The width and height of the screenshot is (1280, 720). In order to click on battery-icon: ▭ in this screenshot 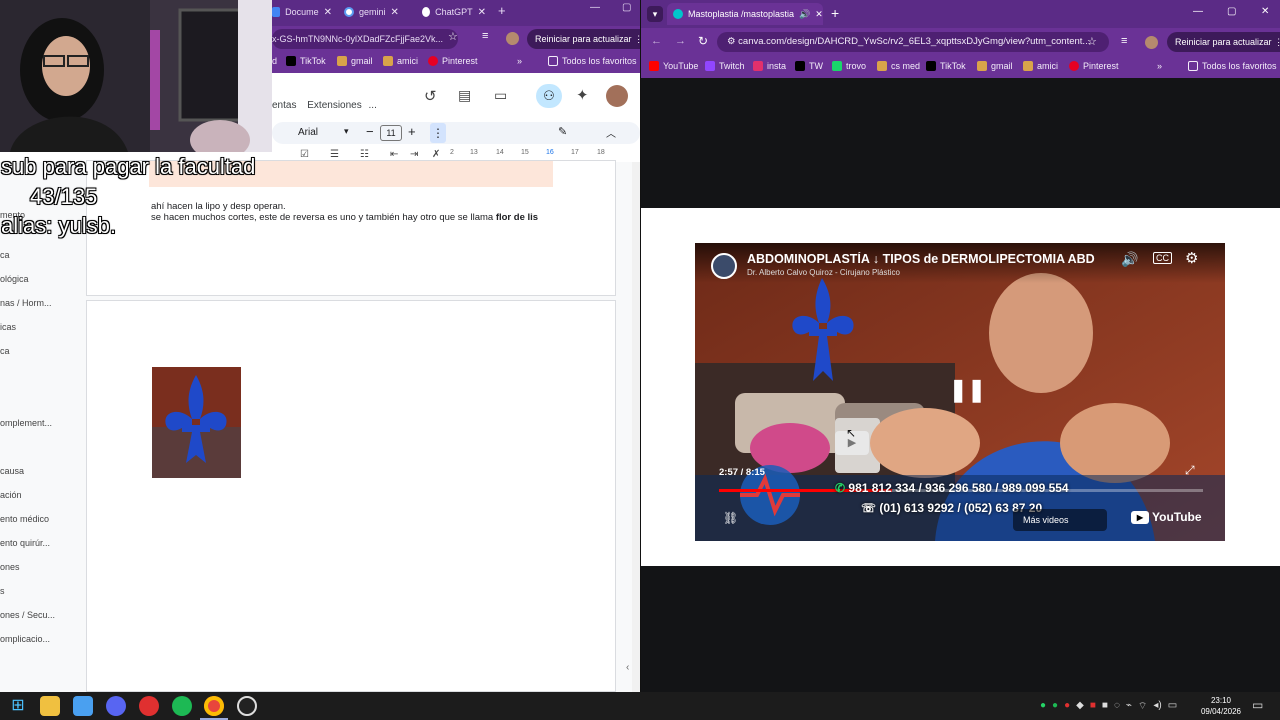, I will do `click(1172, 706)`.